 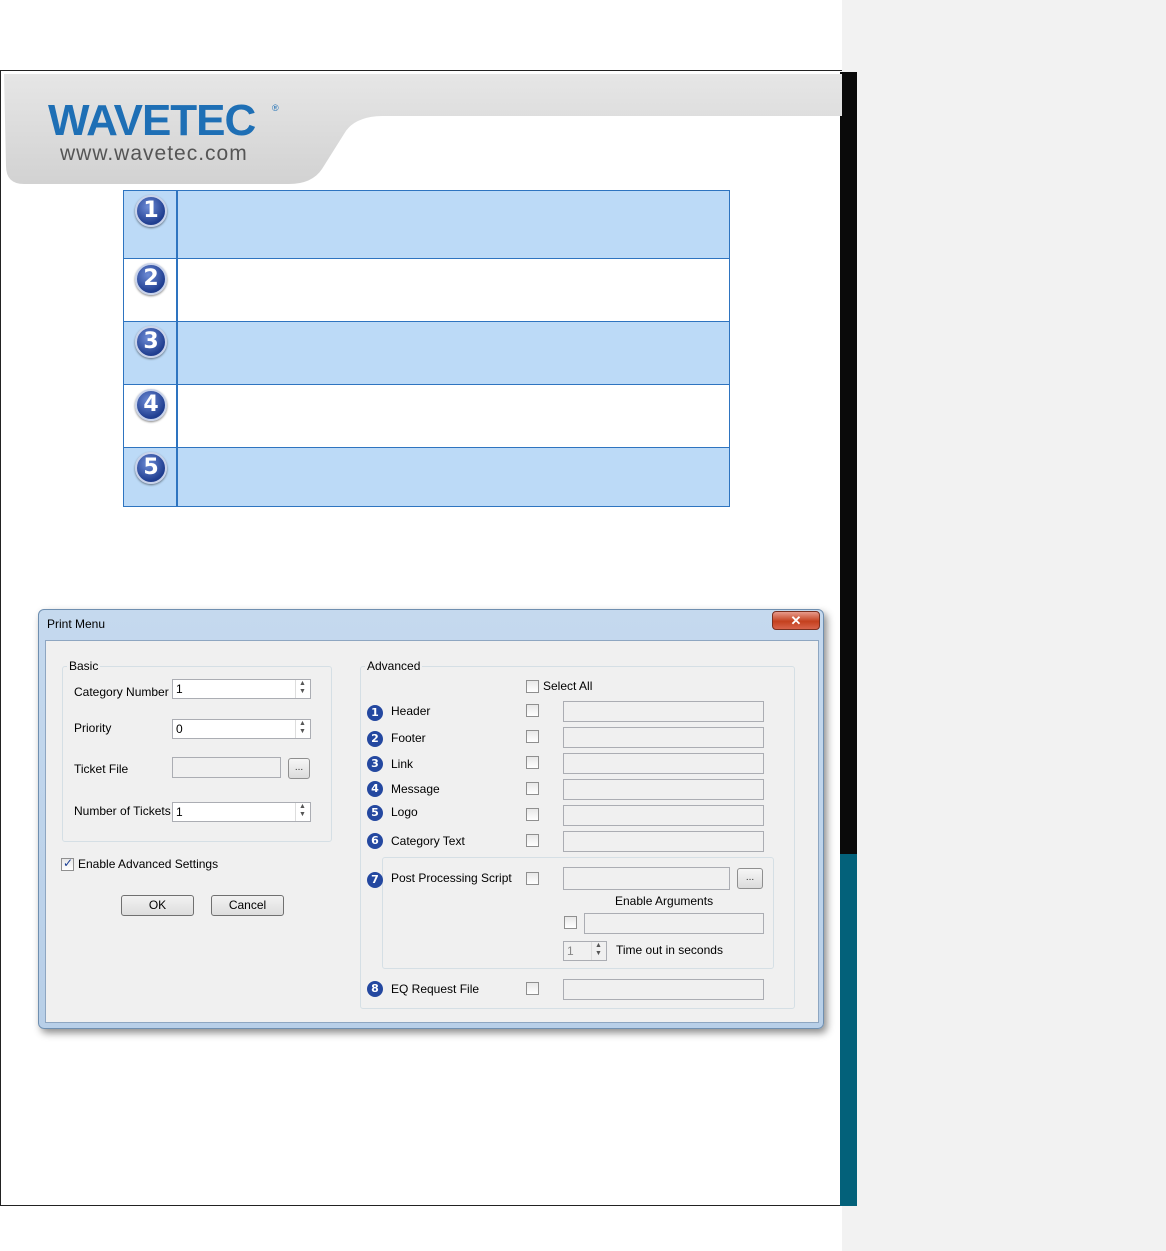 What do you see at coordinates (570, 922) in the screenshot?
I see `enable-arguments-checkbox` at bounding box center [570, 922].